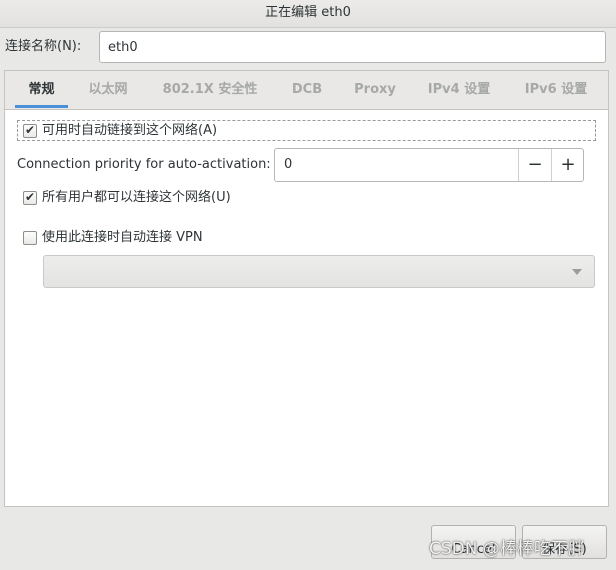 The image size is (616, 570). What do you see at coordinates (556, 89) in the screenshot?
I see `tab-ipv6: IPv6 设置` at bounding box center [556, 89].